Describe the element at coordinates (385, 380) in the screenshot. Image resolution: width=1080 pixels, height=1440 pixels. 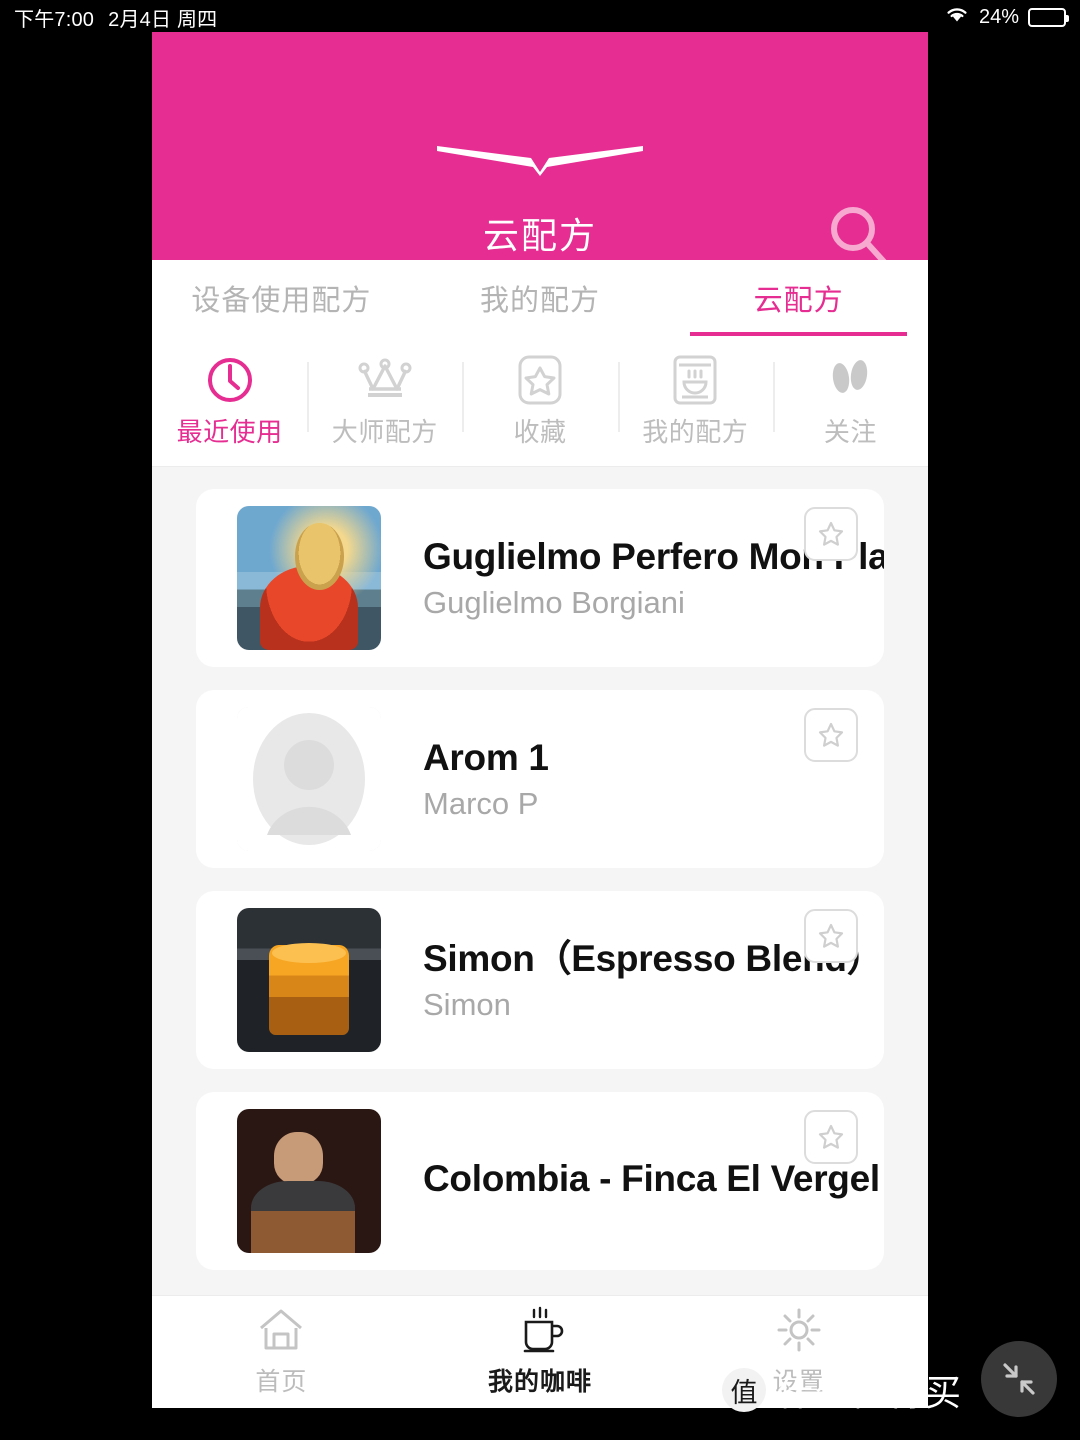
I see `crown-icon` at that location.